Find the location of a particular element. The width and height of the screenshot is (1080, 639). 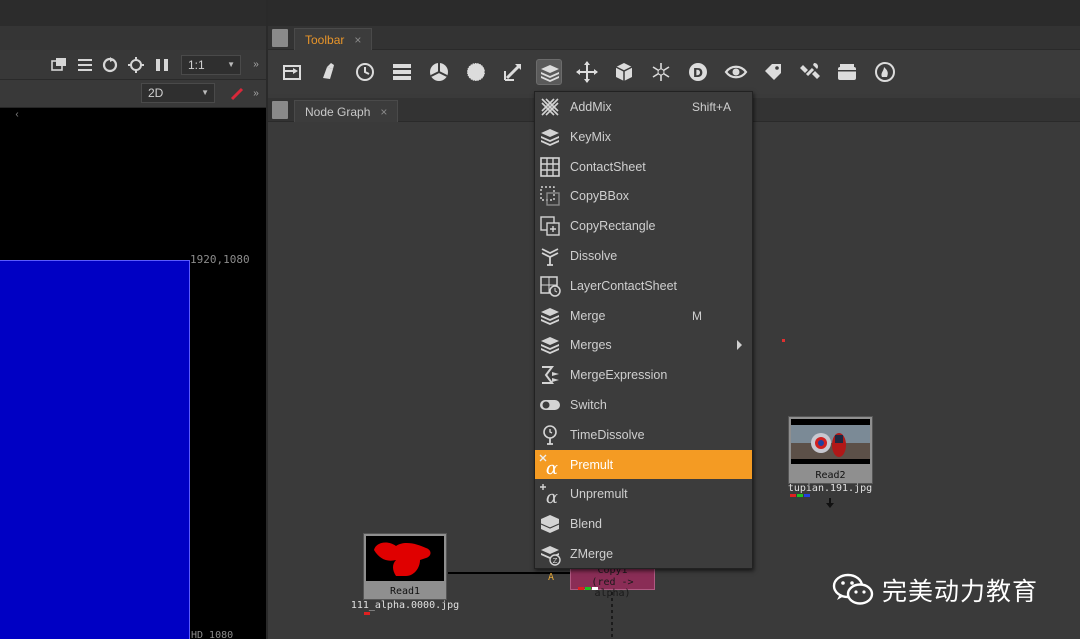

gear-icon is located at coordinates (136, 65).